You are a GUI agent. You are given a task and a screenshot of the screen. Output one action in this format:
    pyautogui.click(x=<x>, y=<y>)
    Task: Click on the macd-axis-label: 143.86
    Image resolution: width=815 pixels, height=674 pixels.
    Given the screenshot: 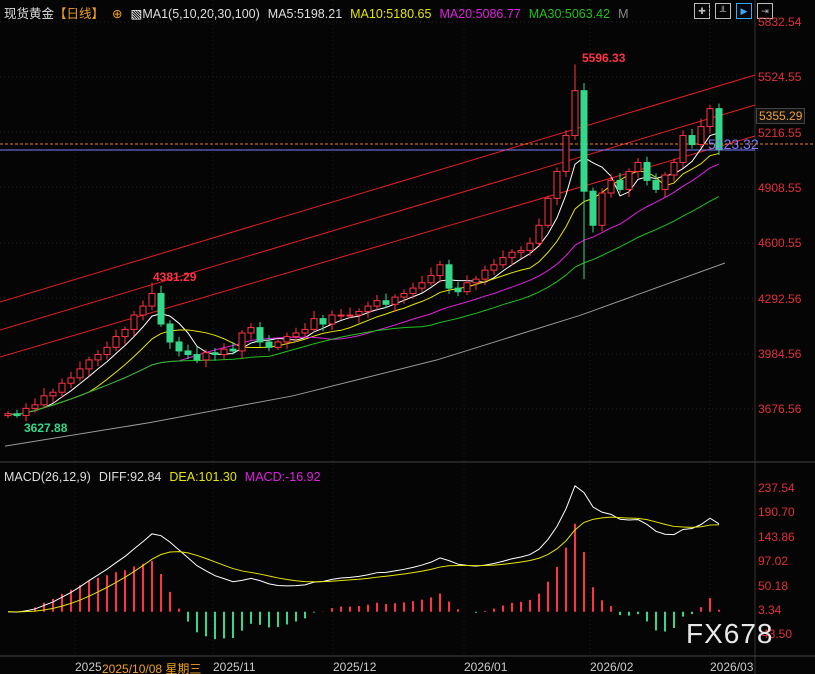 What is the action you would take?
    pyautogui.click(x=776, y=536)
    